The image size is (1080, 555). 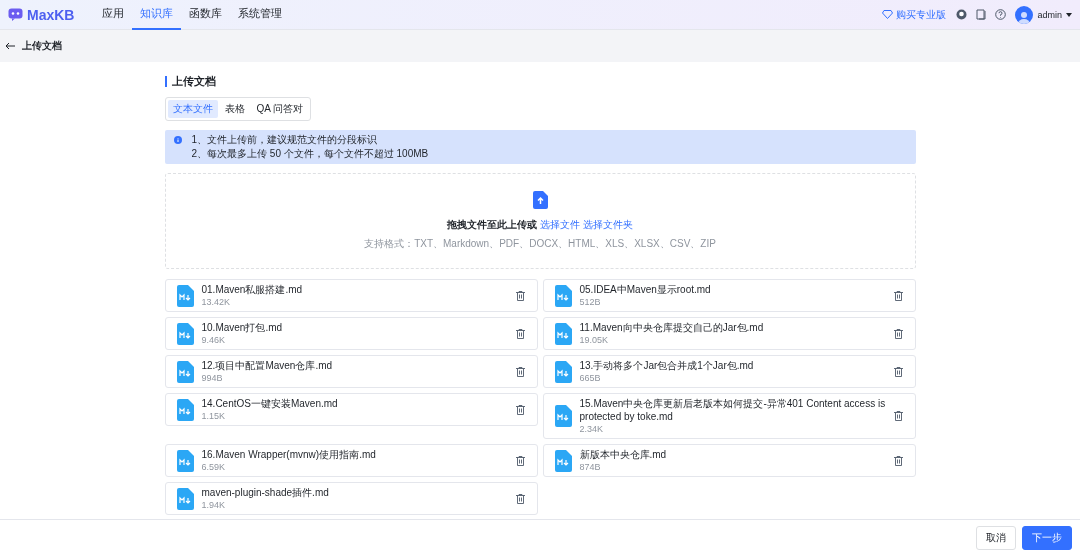 I want to click on section-title: 上传文档, so click(x=540, y=81).